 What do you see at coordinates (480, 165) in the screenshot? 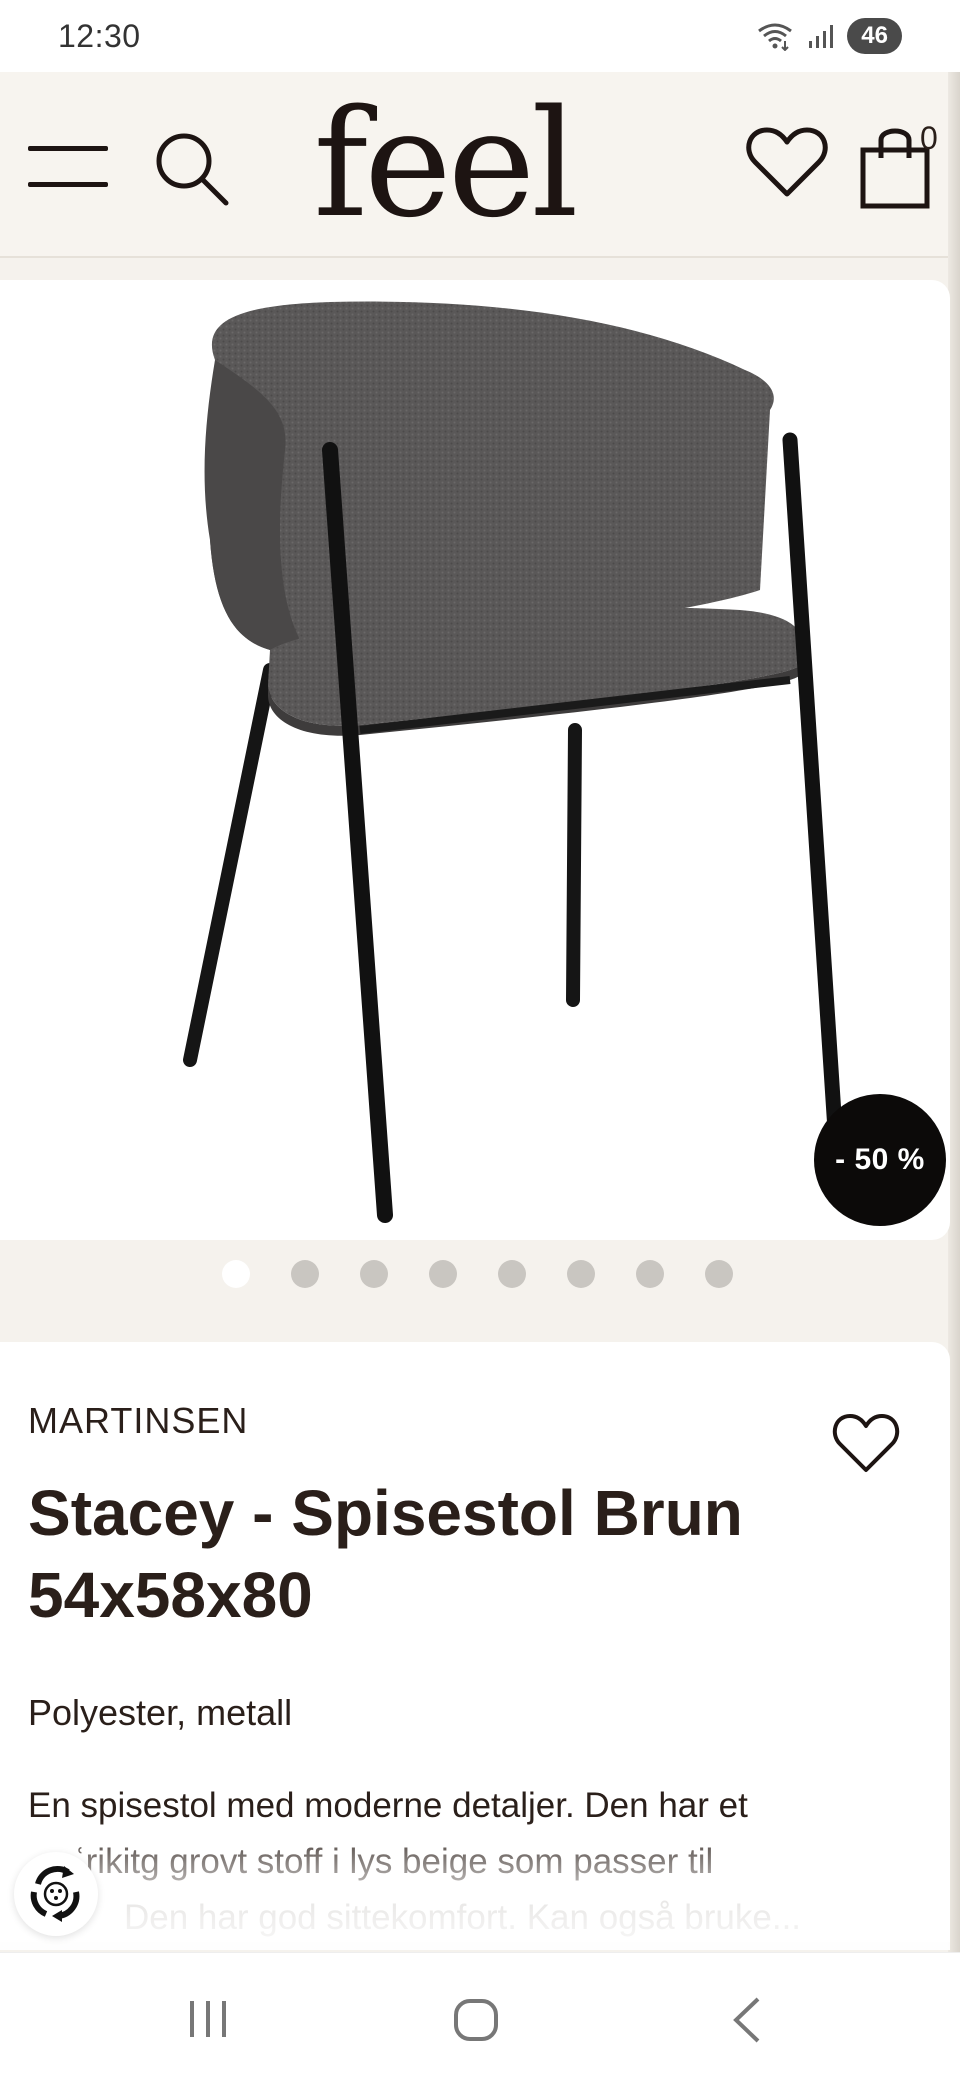
I see `site-header: feel 0` at bounding box center [480, 165].